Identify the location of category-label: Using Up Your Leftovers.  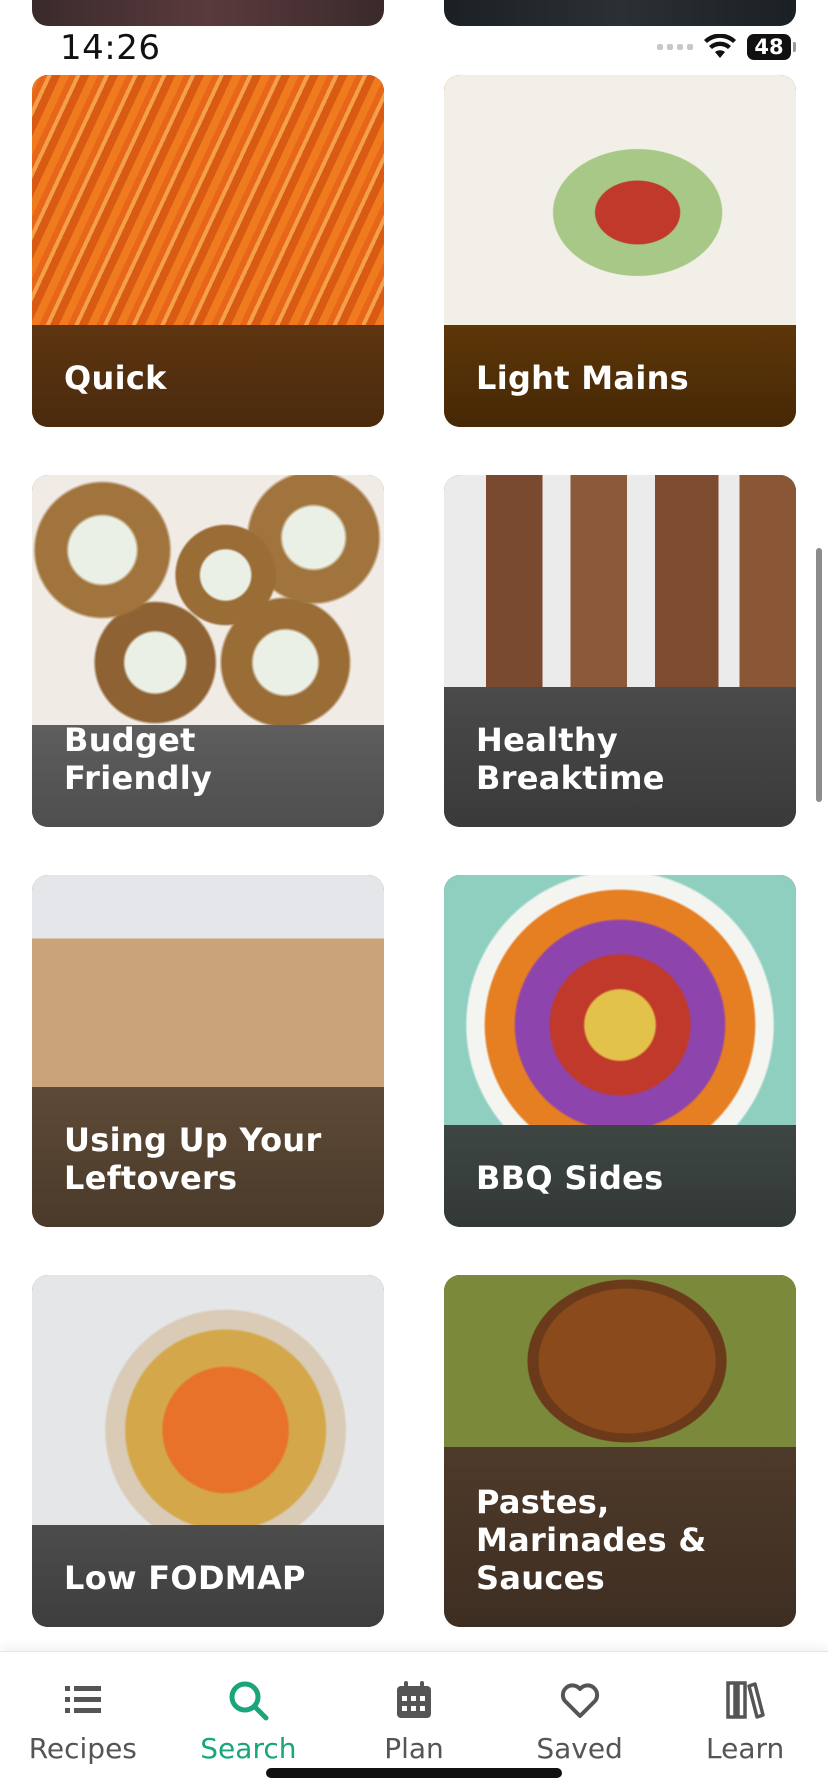
(193, 1159).